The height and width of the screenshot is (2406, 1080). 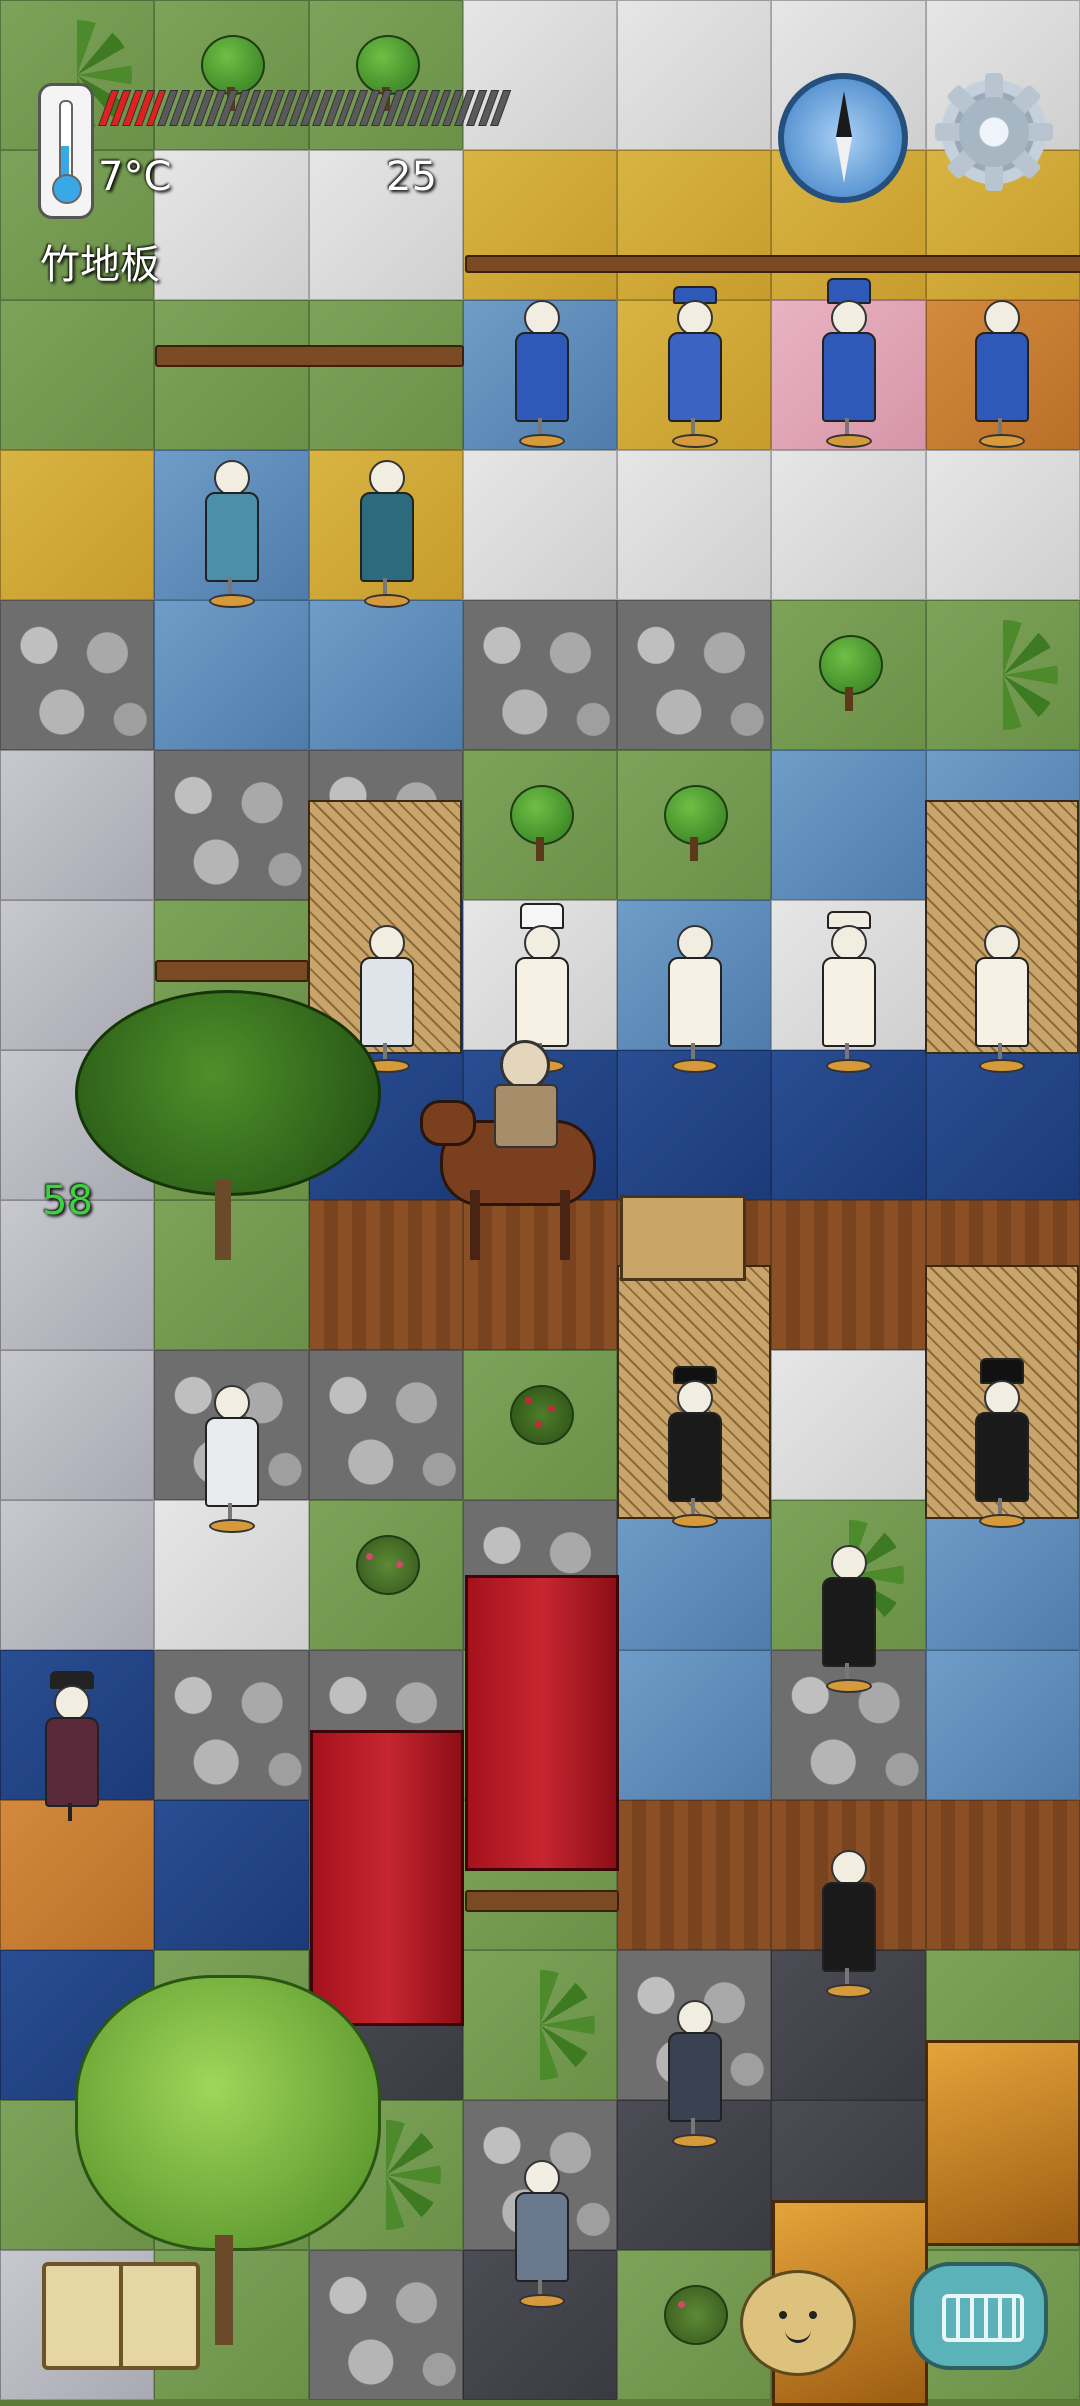 I want to click on tile-name-label: 竹地板, so click(x=100, y=265).